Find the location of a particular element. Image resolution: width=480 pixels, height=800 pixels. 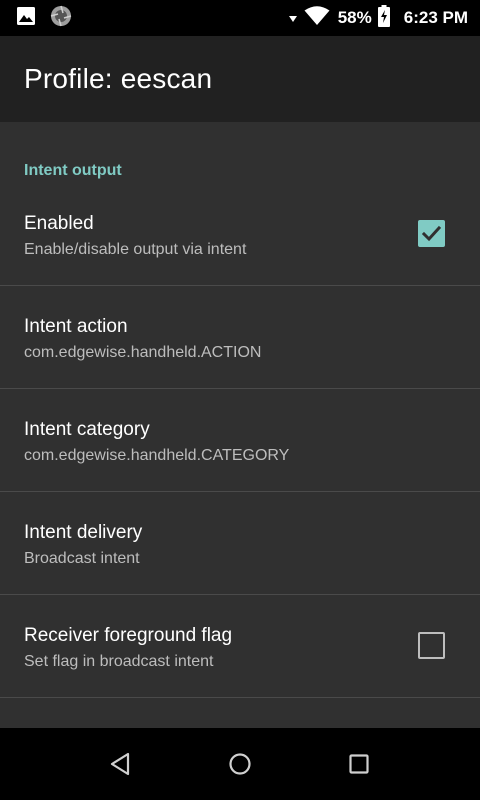

status-bar: 58% 6:23 PM is located at coordinates (240, 18).